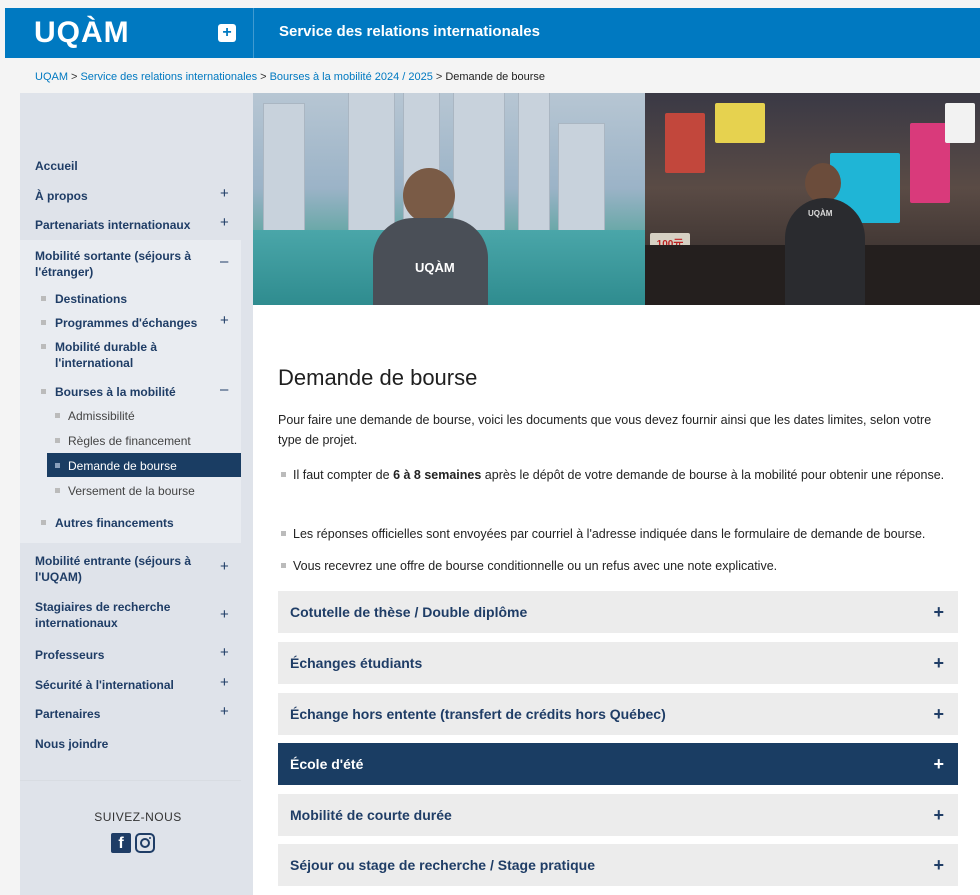  Describe the element at coordinates (114, 523) in the screenshot. I see `sidebar-item-autres-financements: Autres financements` at that location.